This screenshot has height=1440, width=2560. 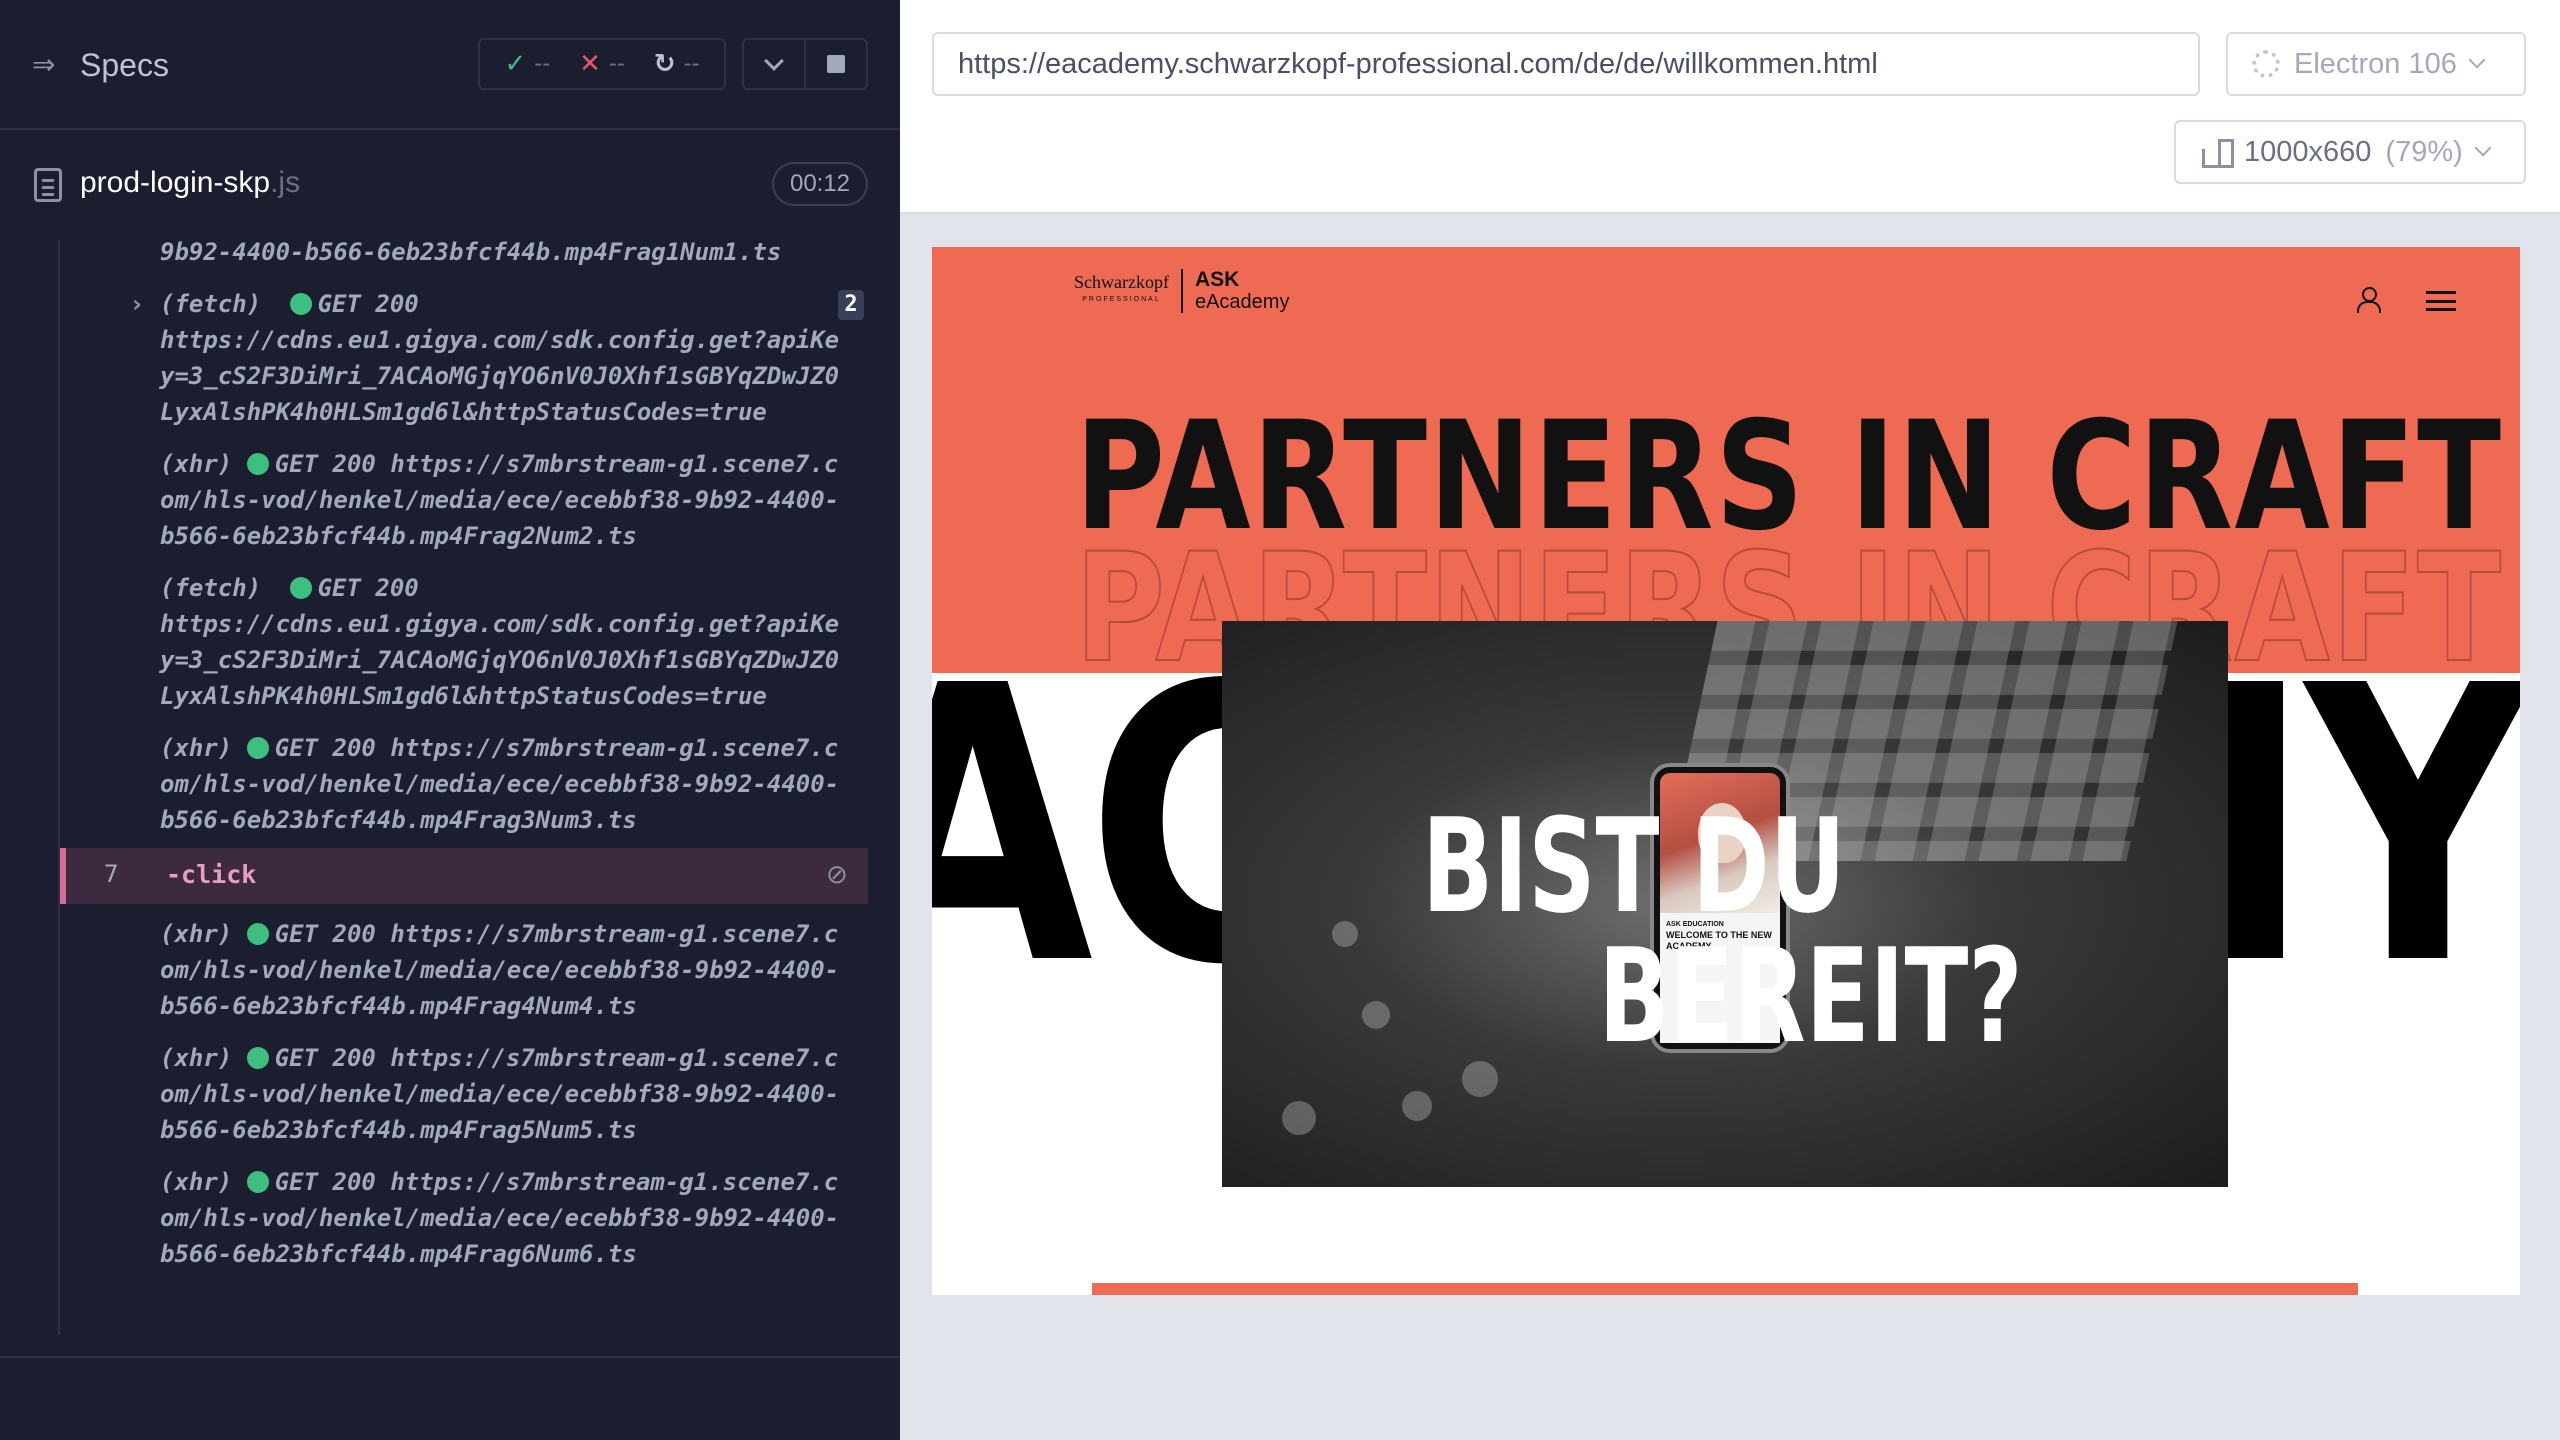 I want to click on reporter-header: ⇒ Specs ✓ -- ✕ -- ↻ --, so click(x=450, y=65).